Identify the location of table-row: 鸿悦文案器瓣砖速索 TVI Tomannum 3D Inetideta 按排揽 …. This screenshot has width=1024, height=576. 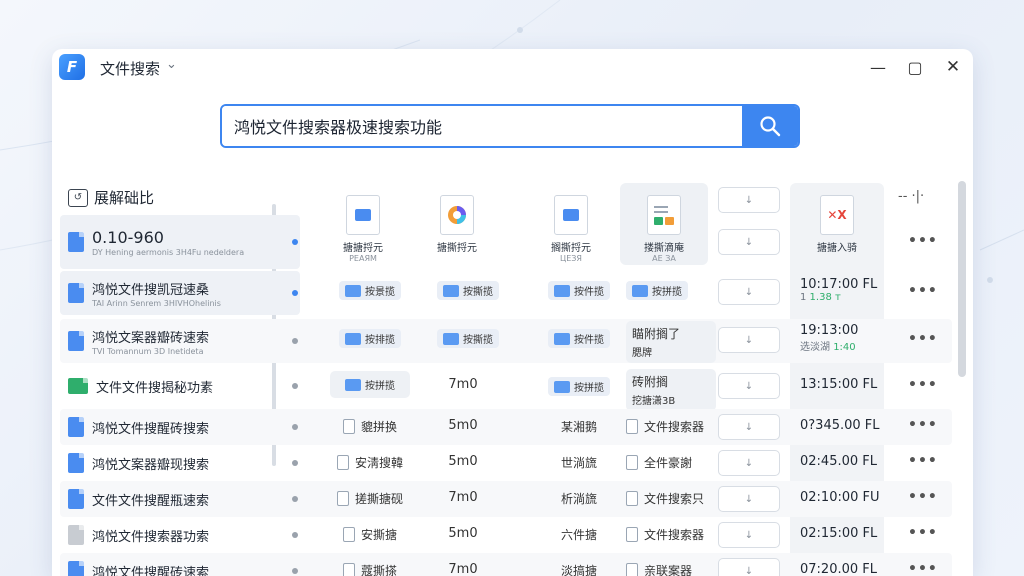
(506, 341).